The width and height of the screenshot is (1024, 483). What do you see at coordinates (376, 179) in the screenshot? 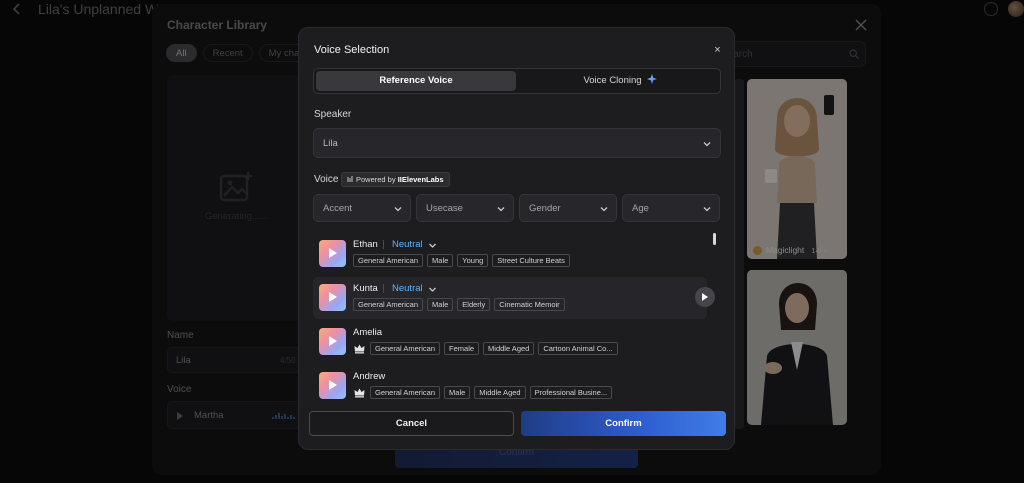
I see `powered-by-prefix: Powered by` at bounding box center [376, 179].